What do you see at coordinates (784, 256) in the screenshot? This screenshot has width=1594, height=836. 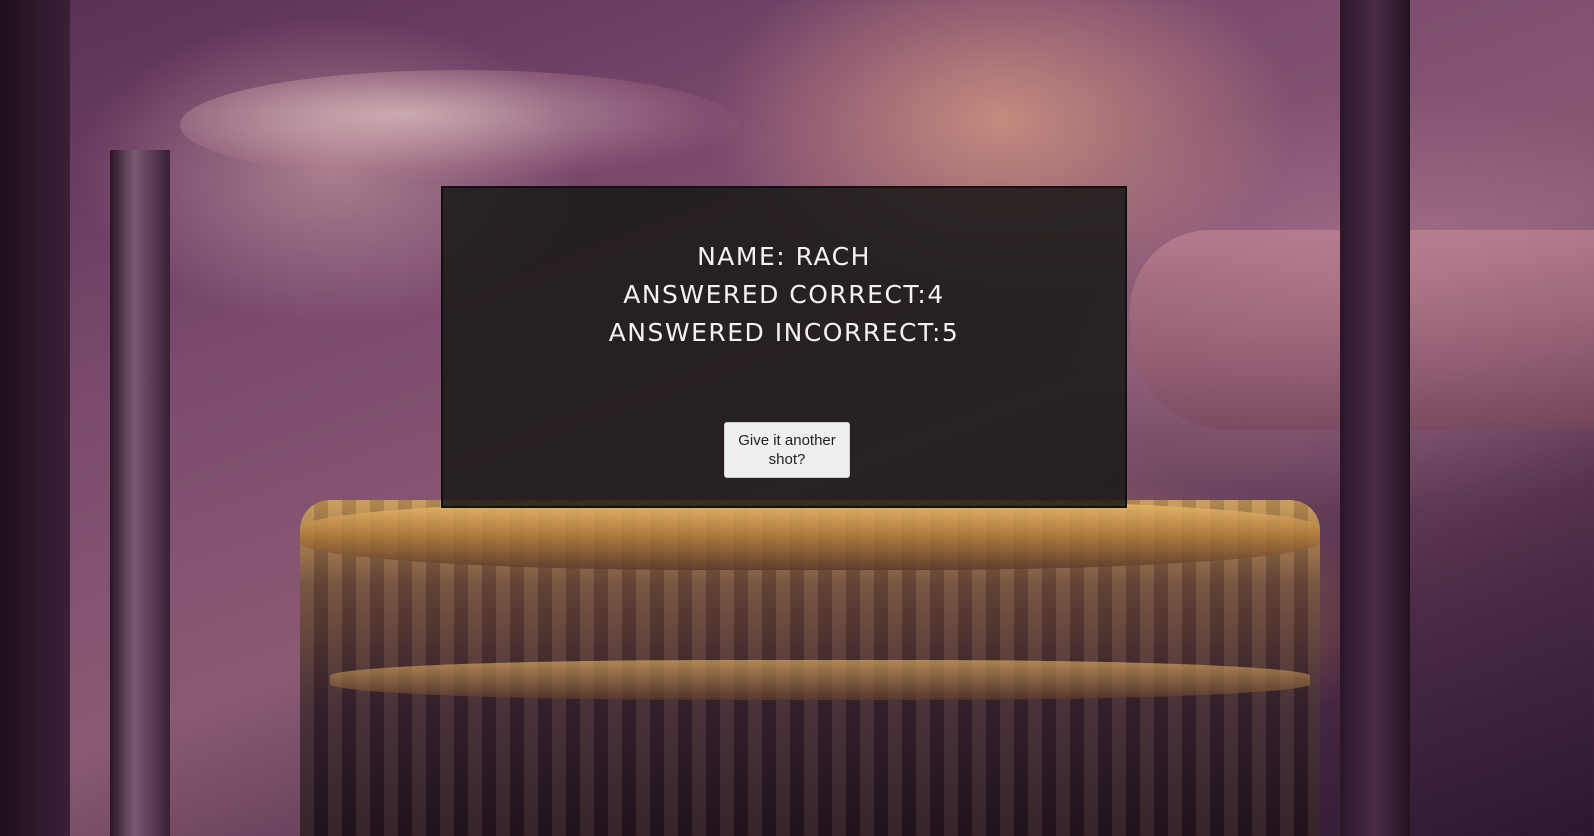 I see `player-name: NAME: RACH` at bounding box center [784, 256].